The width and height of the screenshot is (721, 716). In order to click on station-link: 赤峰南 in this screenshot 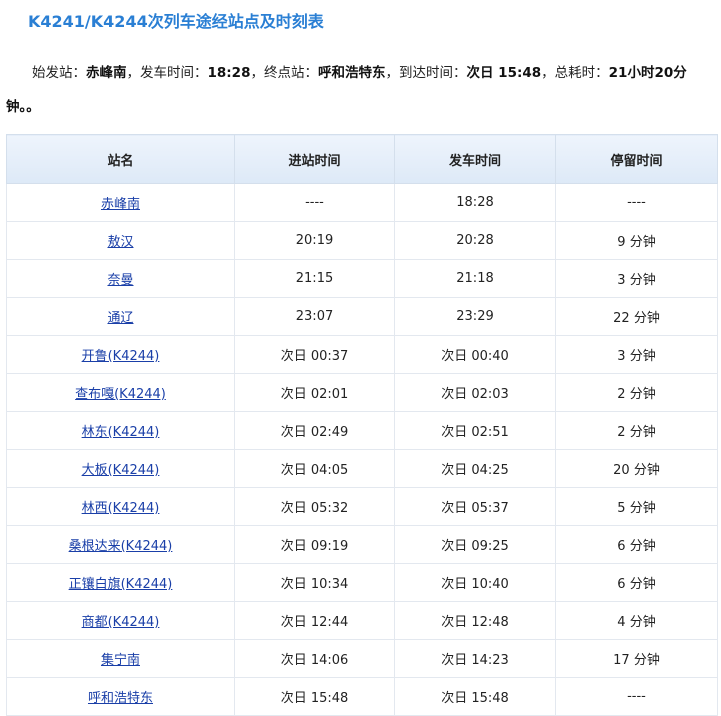, I will do `click(120, 204)`.